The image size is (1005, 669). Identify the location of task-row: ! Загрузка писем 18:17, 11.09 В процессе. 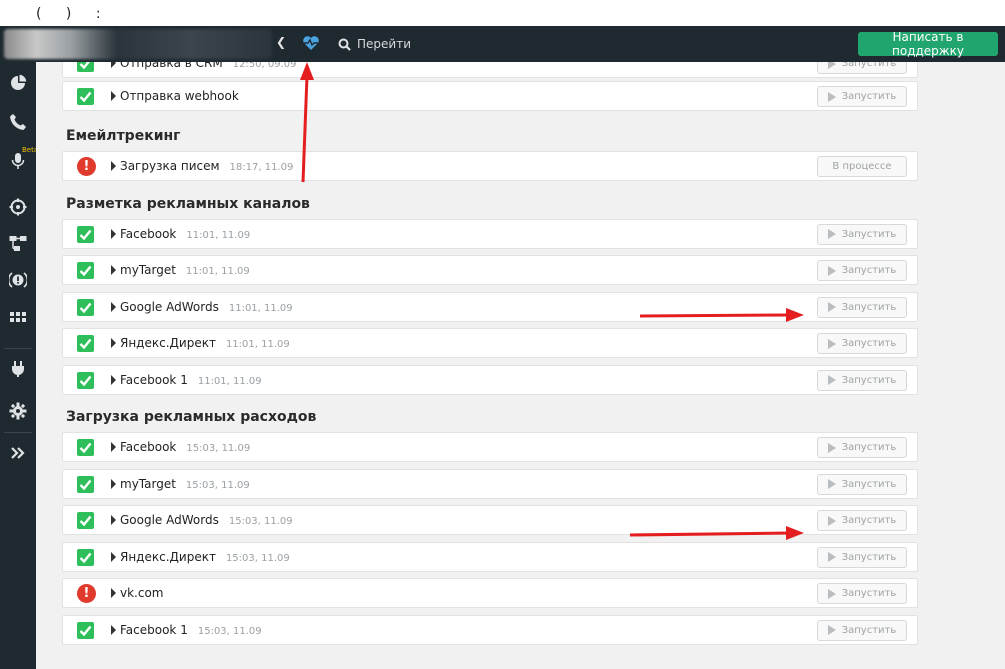
(490, 166).